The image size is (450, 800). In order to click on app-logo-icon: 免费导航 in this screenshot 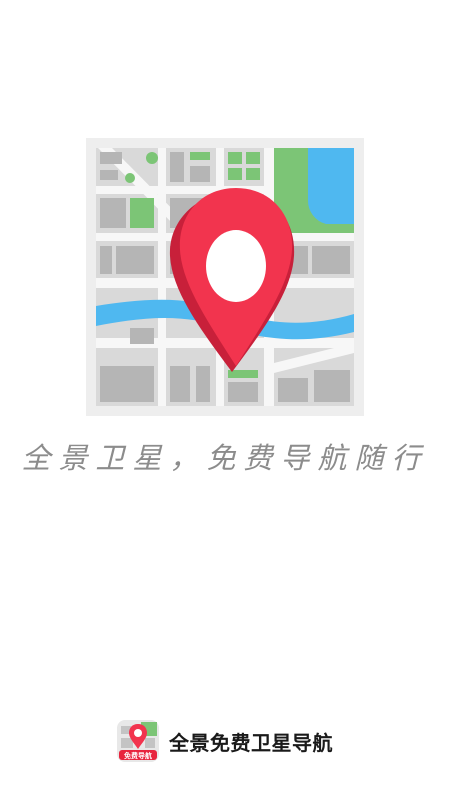, I will do `click(138, 741)`.